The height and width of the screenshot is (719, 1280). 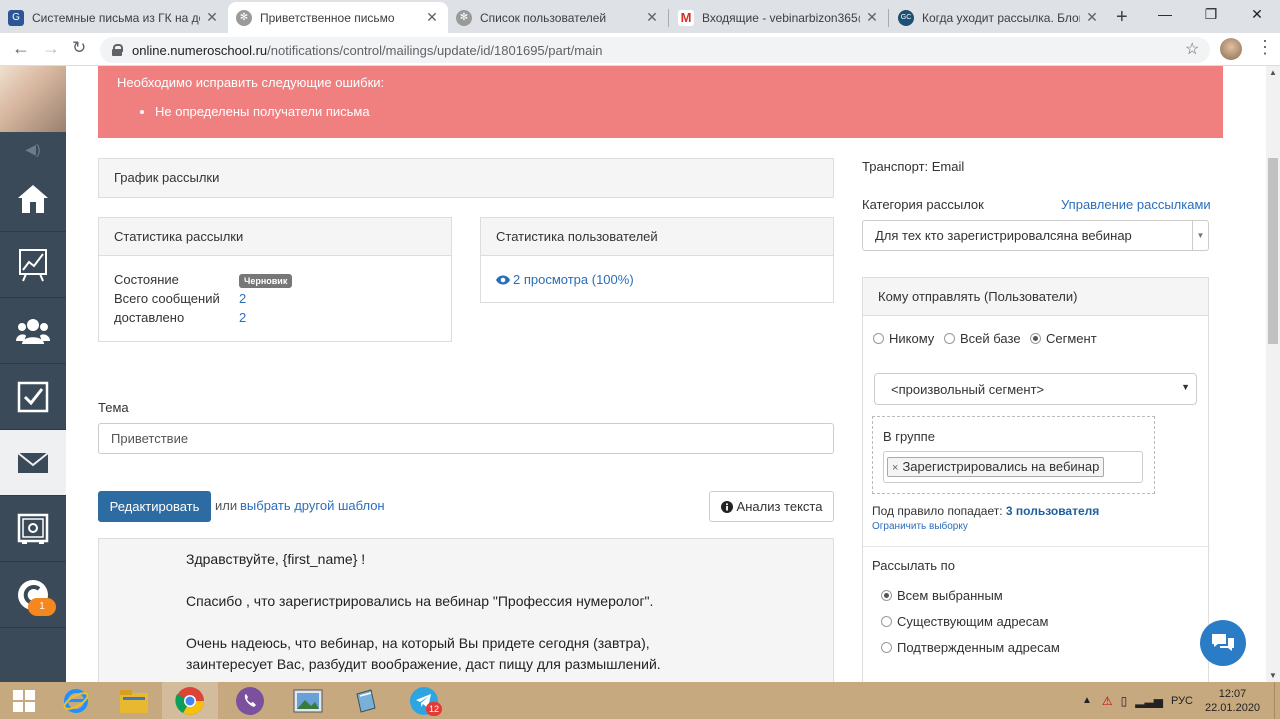 I want to click on segment-select: <произвольный сегмент> ▼, so click(x=1035, y=389).